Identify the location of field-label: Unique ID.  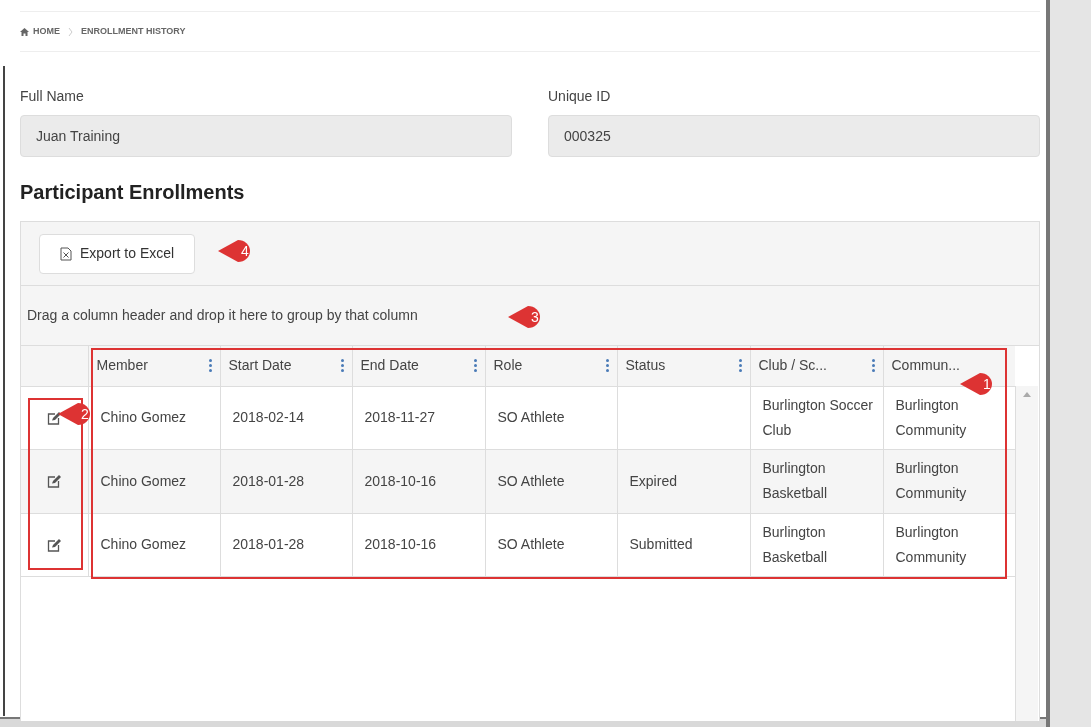
(580, 96).